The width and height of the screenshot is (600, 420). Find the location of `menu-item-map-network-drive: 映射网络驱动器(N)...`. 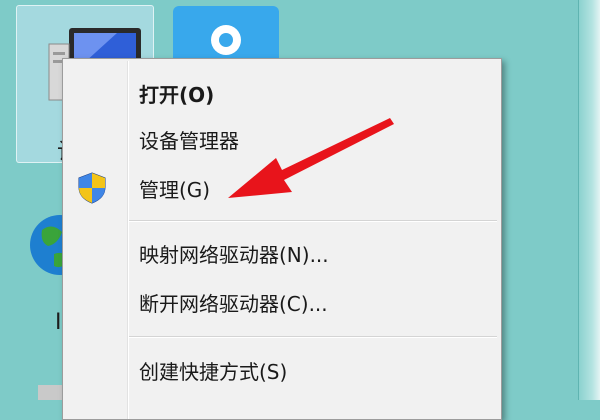

menu-item-map-network-drive: 映射网络驱动器(N)... is located at coordinates (282, 251).